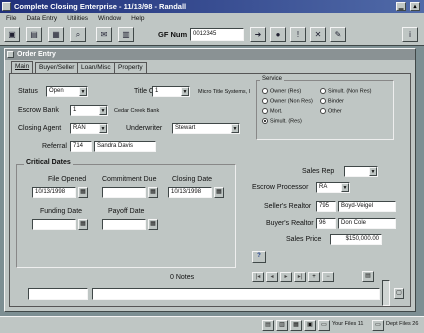  What do you see at coordinates (280, 187) in the screenshot?
I see `escrow-processor-label: Escrow Processor` at bounding box center [280, 187].